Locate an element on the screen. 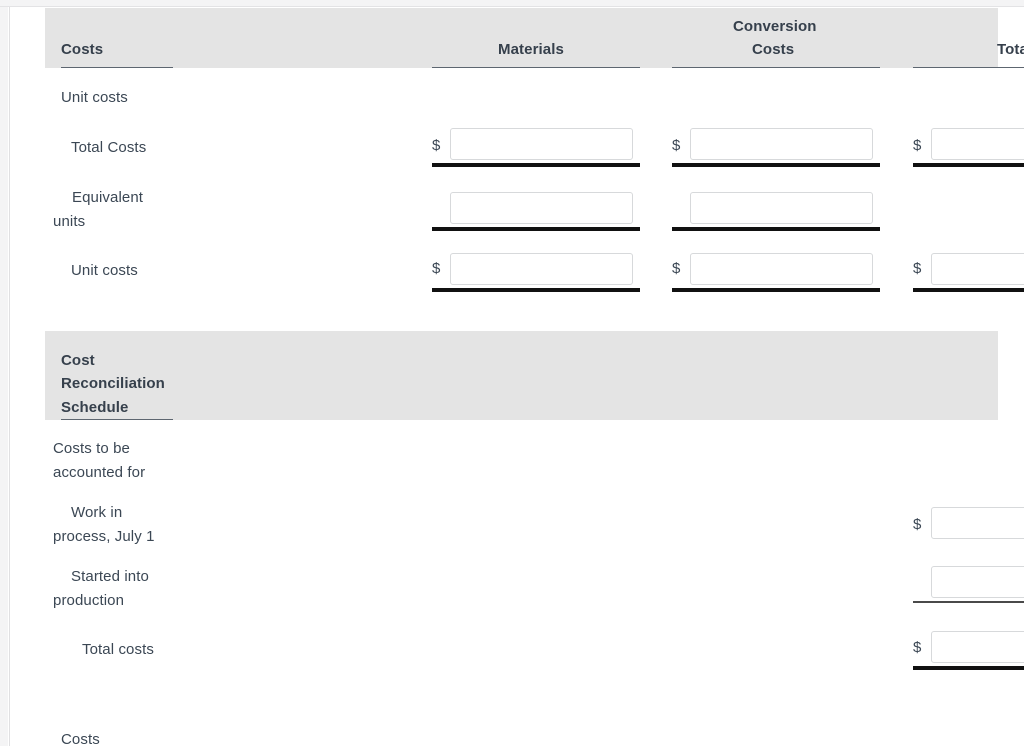  row-label-total-costs-recon: Total costs is located at coordinates (118, 649).